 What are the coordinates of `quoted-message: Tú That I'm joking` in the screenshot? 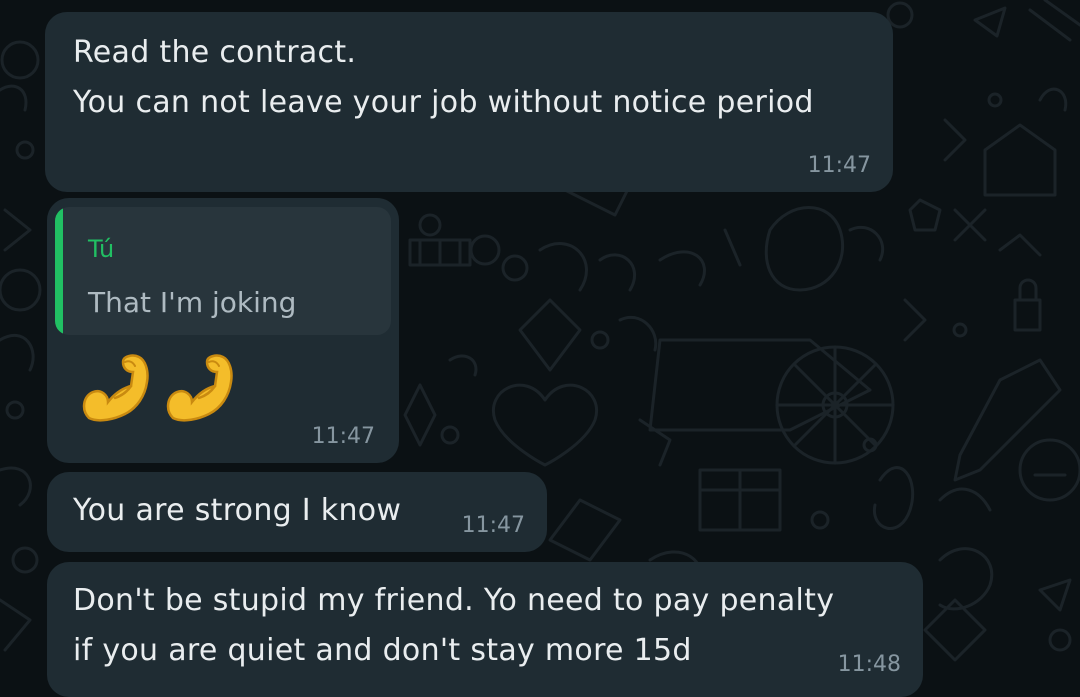 It's located at (223, 271).